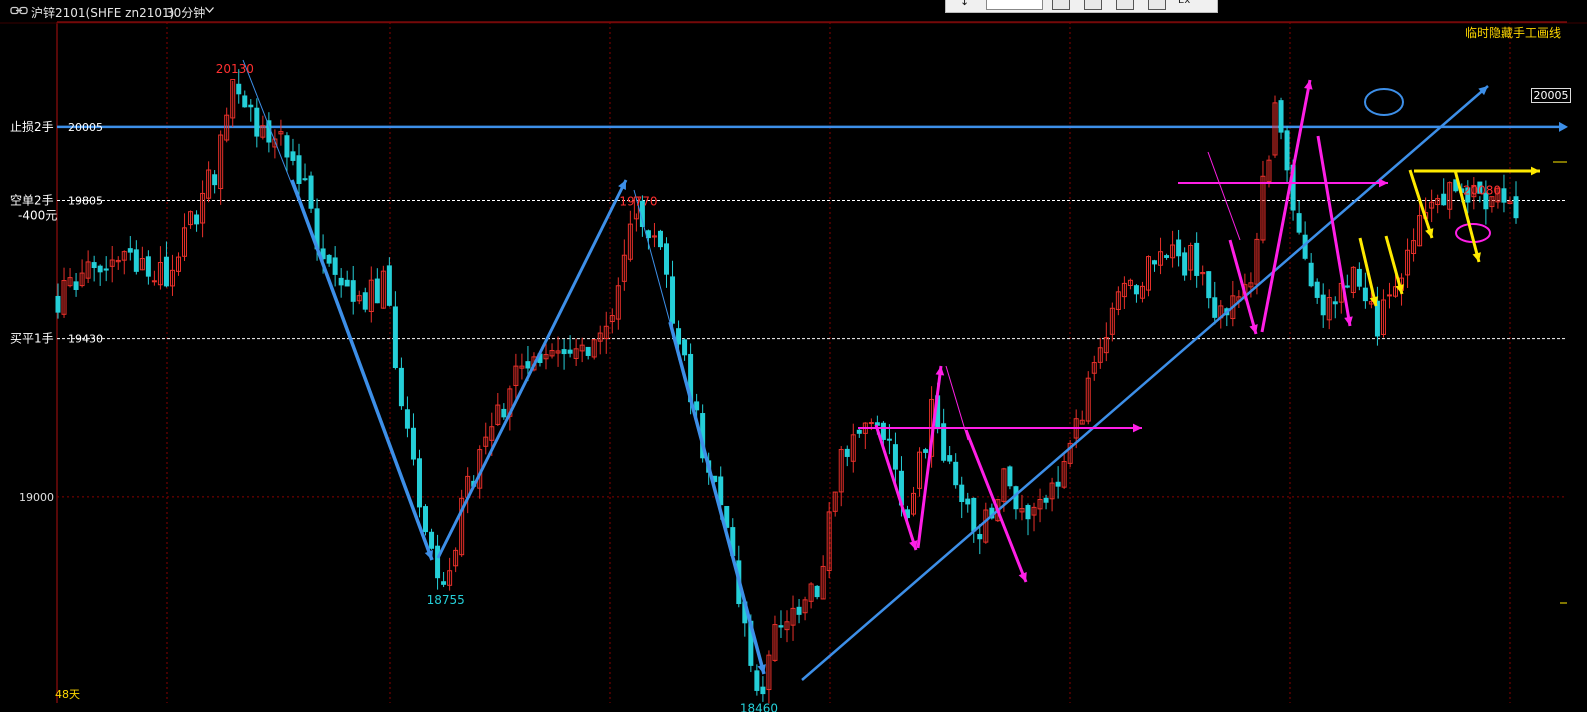 This screenshot has height=712, width=1587. Describe the element at coordinates (235, 69) in the screenshot. I see `high-label: 20130` at that location.